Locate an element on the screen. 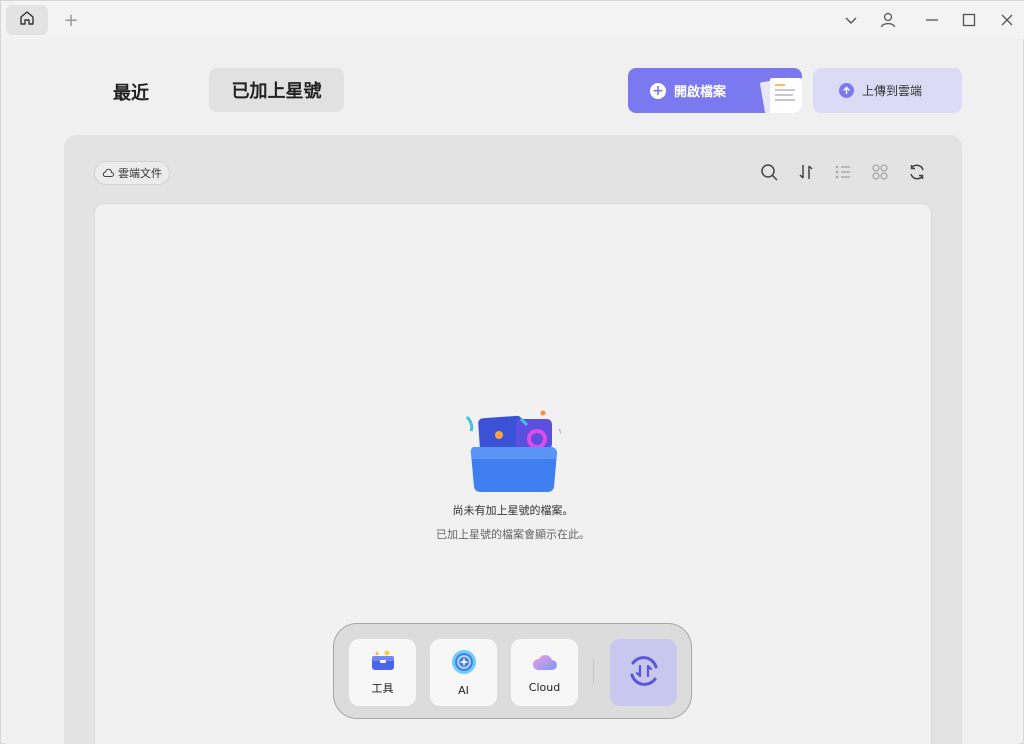 The image size is (1024, 744). home-tab is located at coordinates (27, 20).